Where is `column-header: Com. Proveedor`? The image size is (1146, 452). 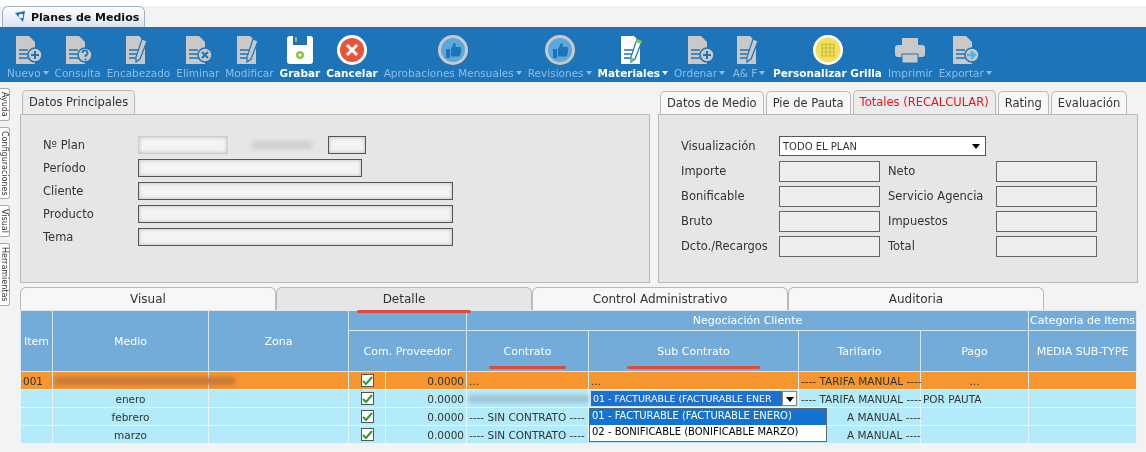 column-header: Com. Proveedor is located at coordinates (407, 351).